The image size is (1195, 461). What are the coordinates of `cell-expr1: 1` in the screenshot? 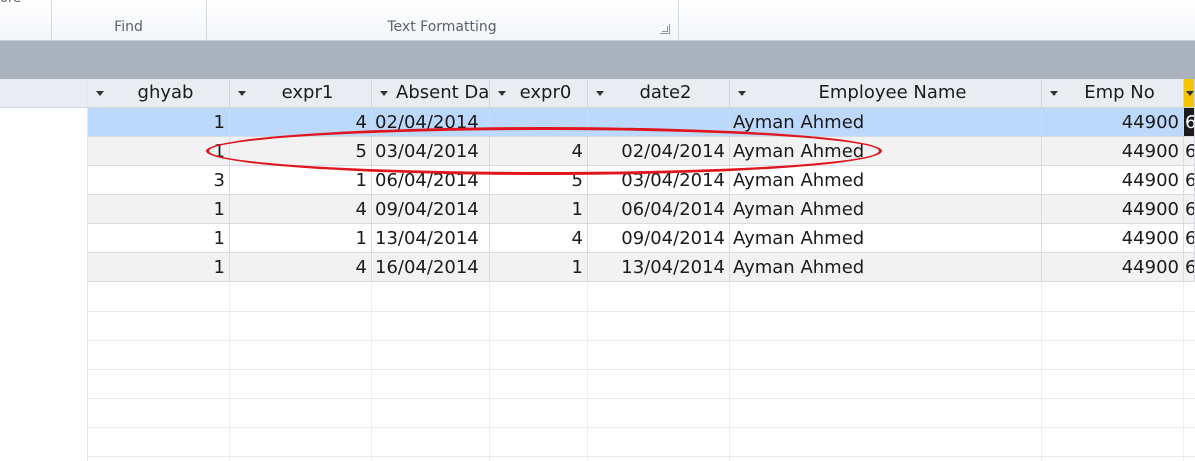 It's located at (301, 238).